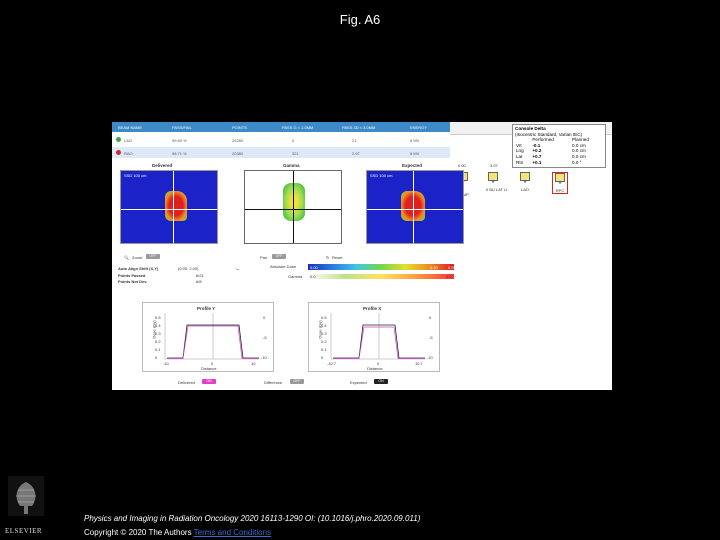 The width and height of the screenshot is (720, 540). I want to click on delivered-dose-map: SSD 100 cm, so click(169, 207).